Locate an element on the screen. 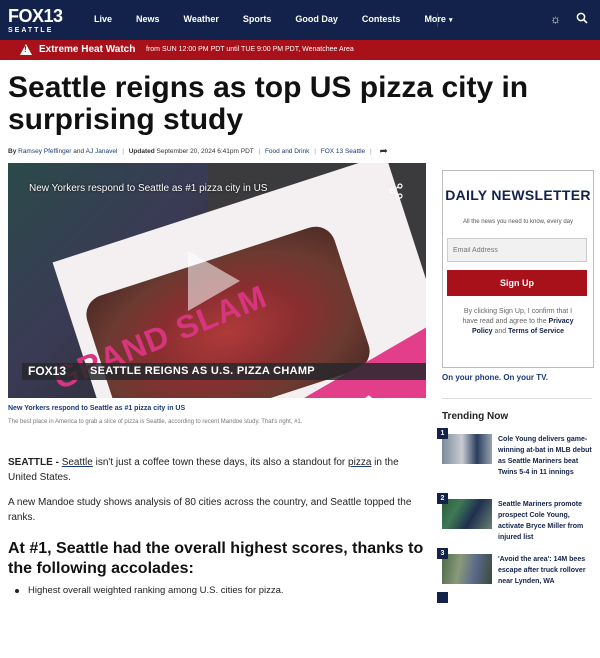  nav-news: News is located at coordinates (148, 19).